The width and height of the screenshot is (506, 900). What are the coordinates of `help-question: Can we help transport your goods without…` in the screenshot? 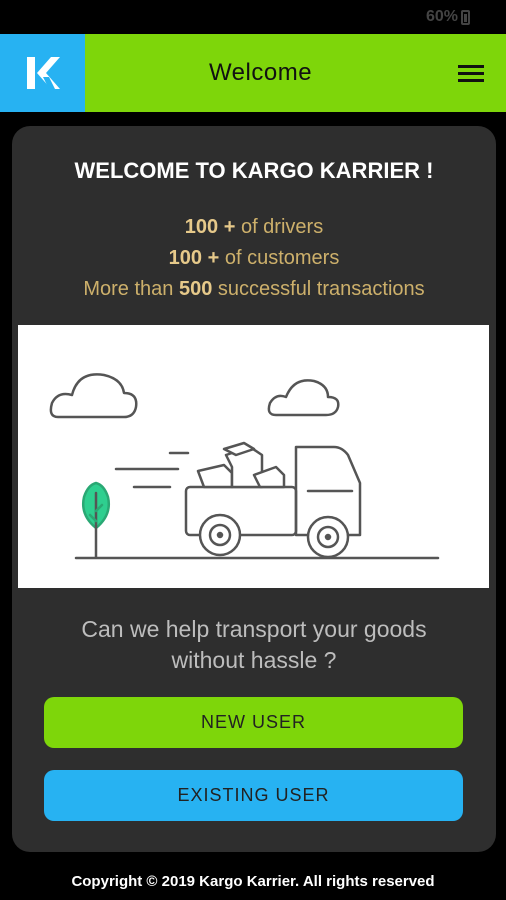 It's located at (254, 644).